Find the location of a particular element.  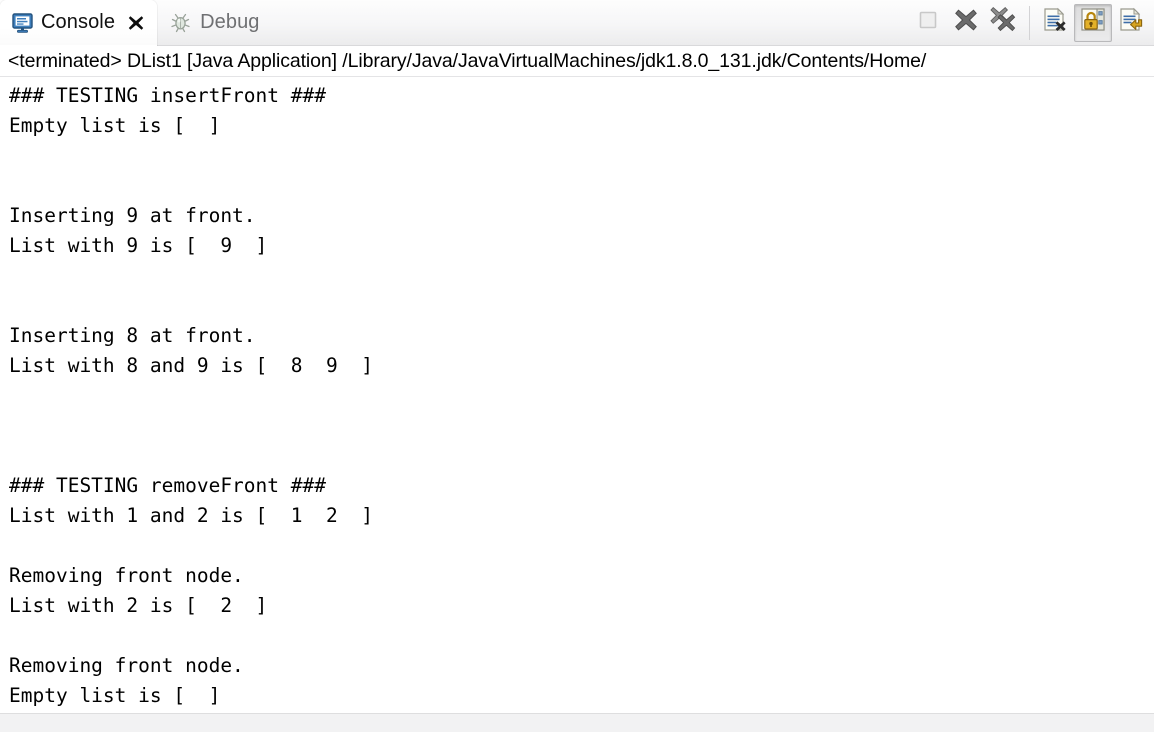

console-line: List with 2 is [ 2 ] is located at coordinates (138, 605).